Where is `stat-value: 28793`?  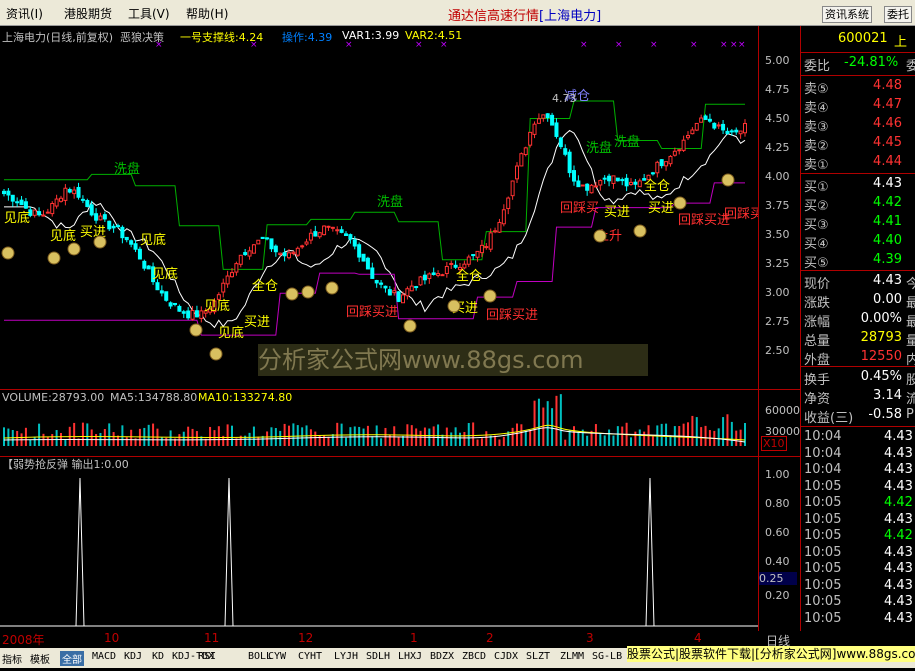
stat-value: 28793 is located at coordinates (881, 337).